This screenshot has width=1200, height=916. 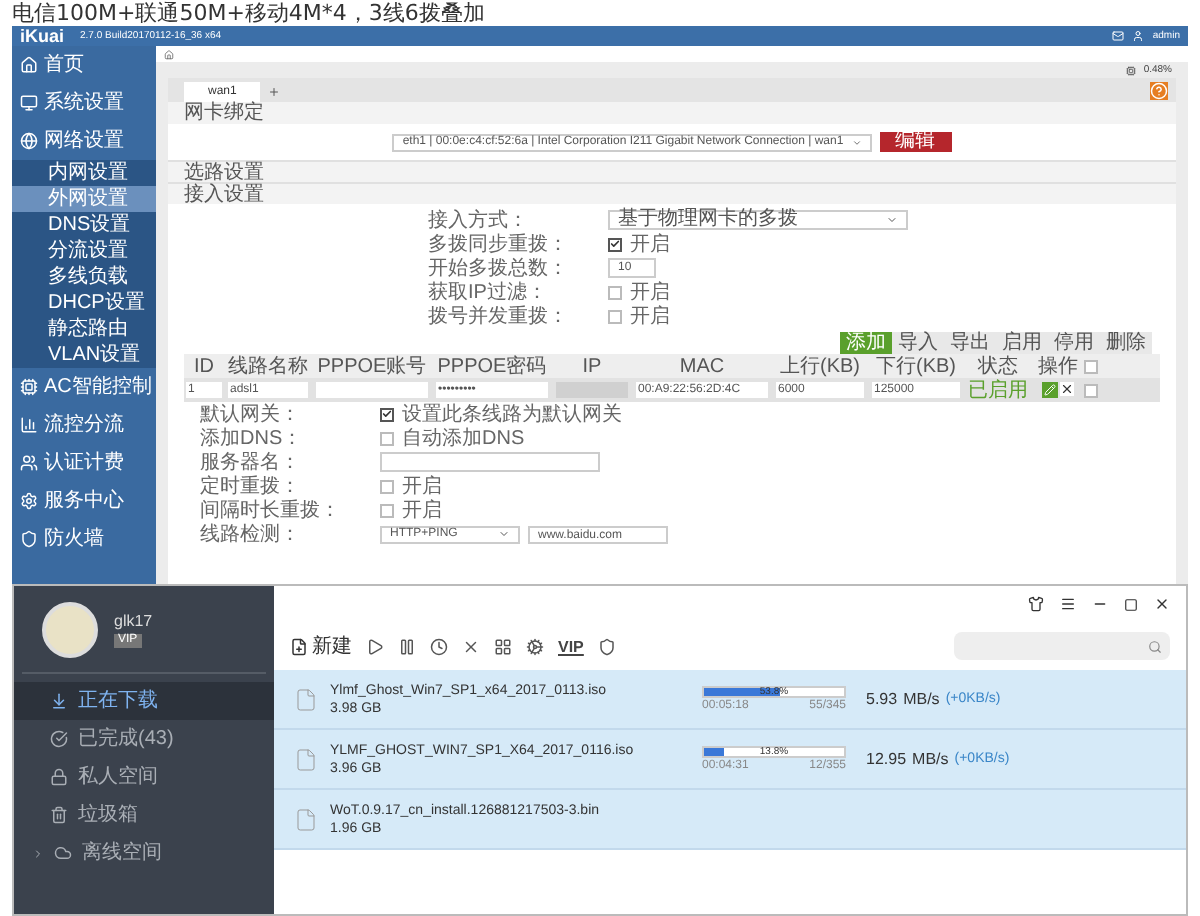 I want to click on action-button: 导出, so click(x=970, y=343).